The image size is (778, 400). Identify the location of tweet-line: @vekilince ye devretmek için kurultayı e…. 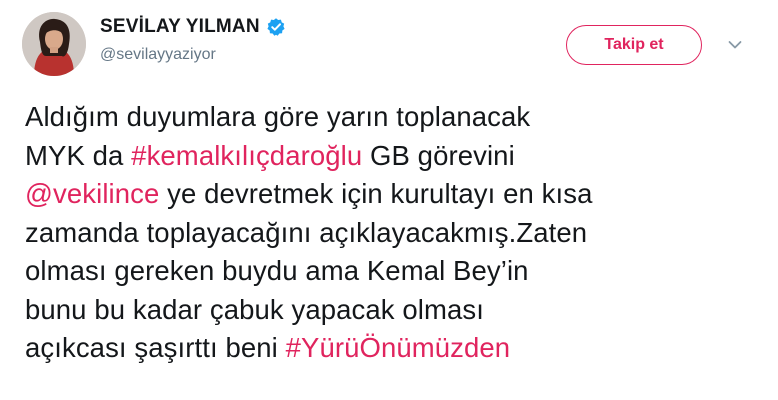
(395, 194).